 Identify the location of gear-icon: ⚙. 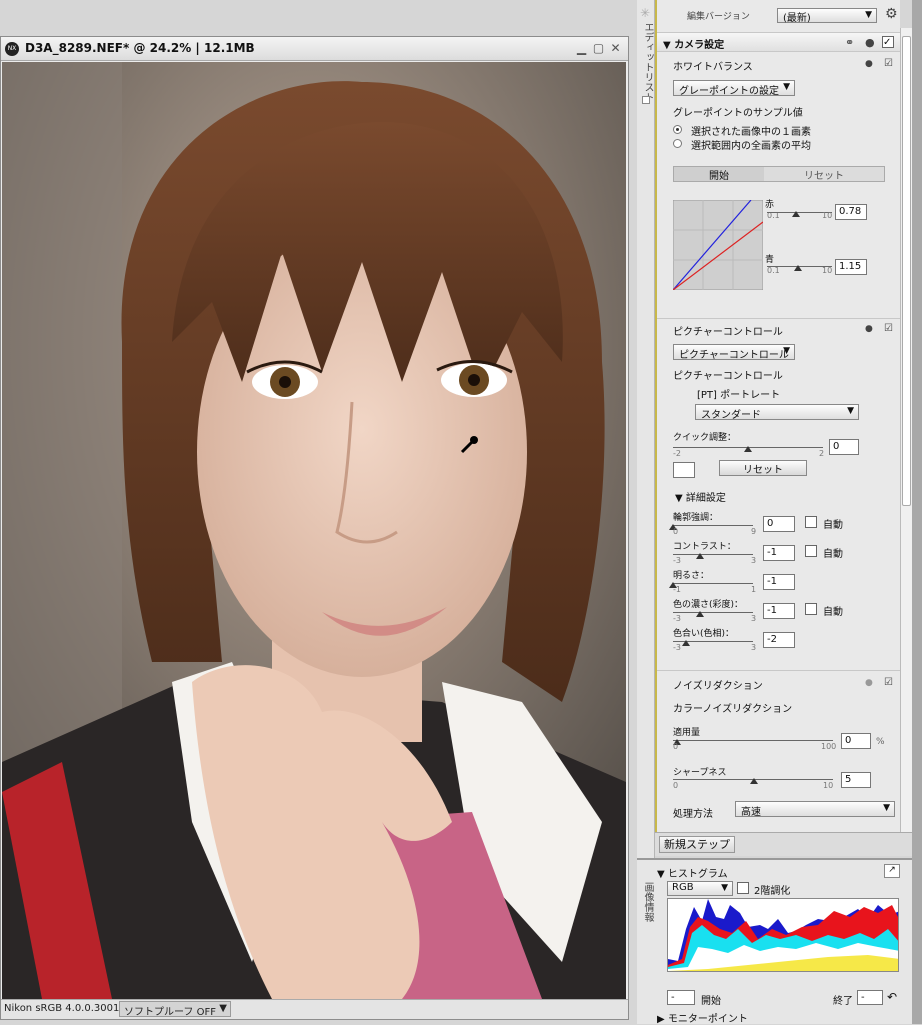
(891, 14).